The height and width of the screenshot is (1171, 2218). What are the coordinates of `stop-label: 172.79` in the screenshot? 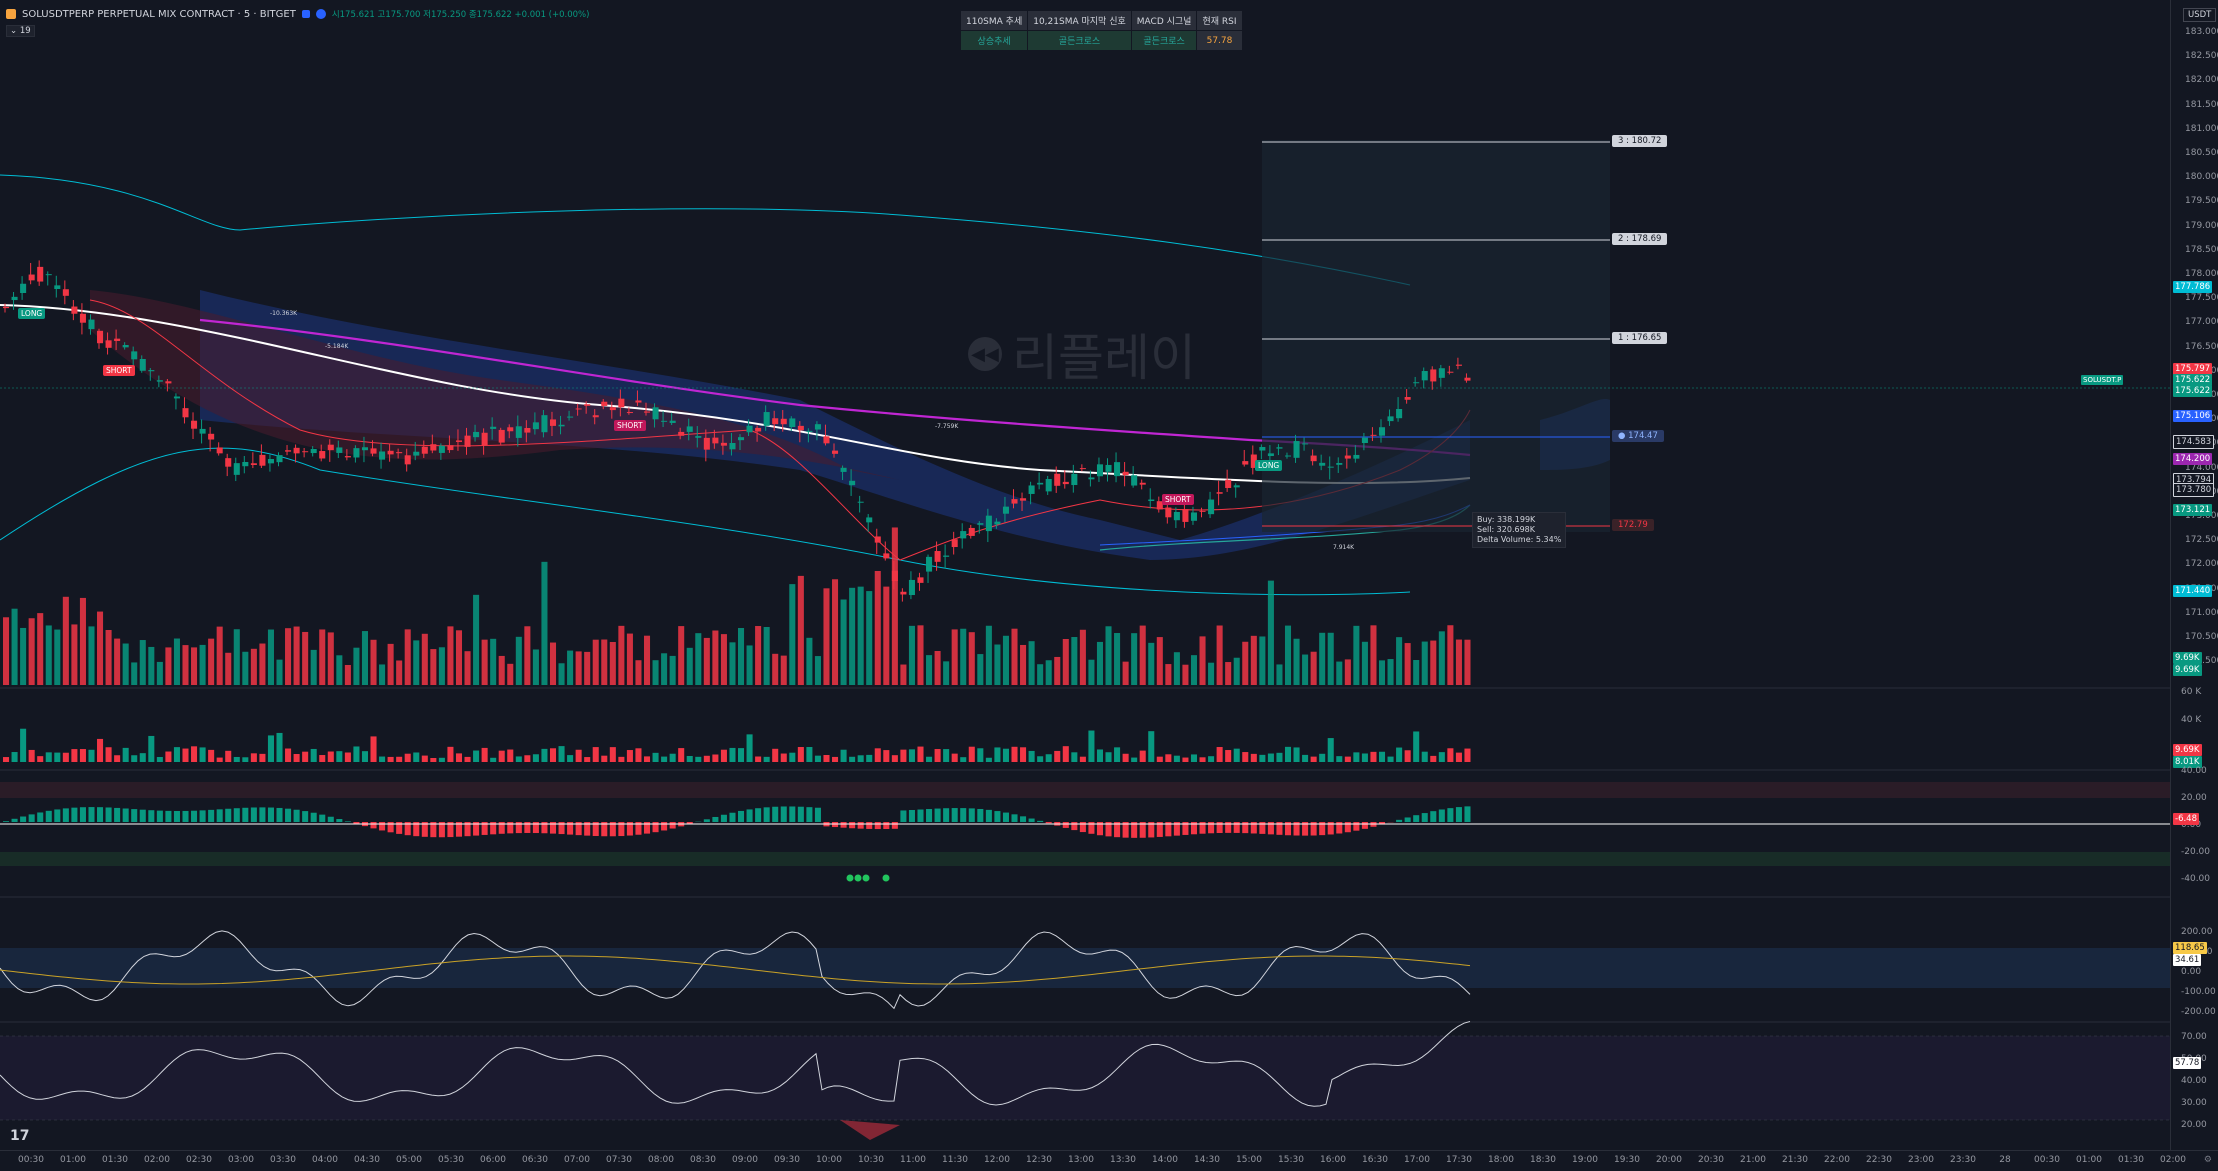 It's located at (1633, 525).